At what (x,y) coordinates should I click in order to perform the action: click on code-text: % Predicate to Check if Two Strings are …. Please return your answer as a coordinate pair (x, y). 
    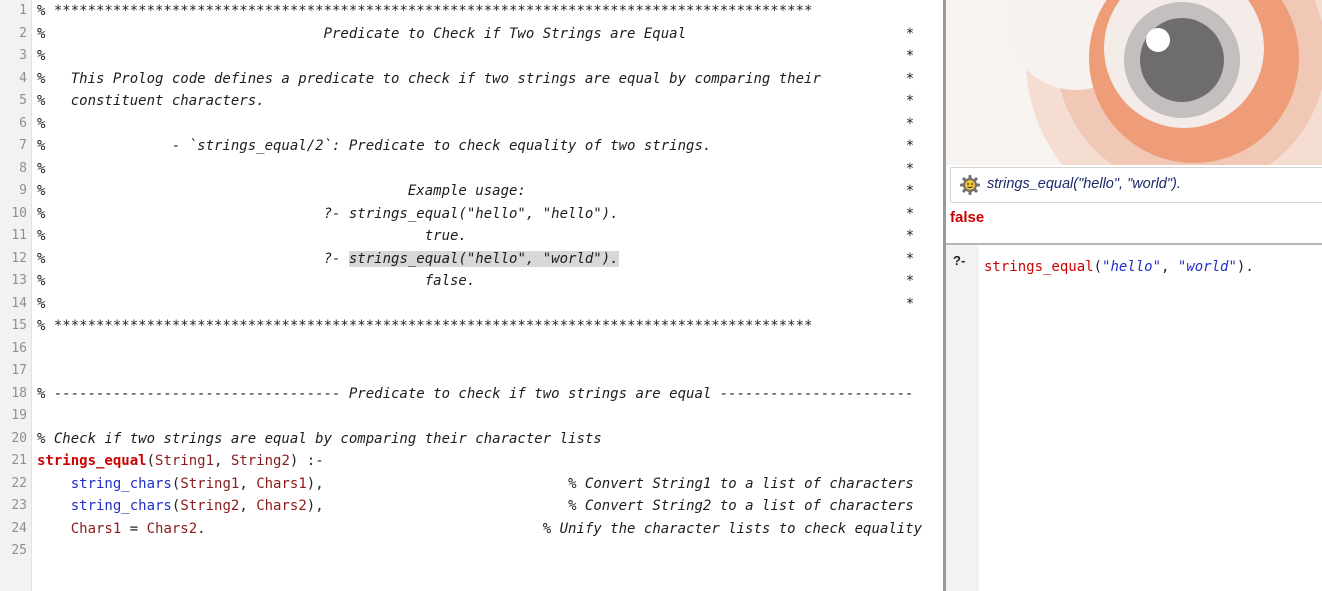
    Looking at the image, I should click on (361, 34).